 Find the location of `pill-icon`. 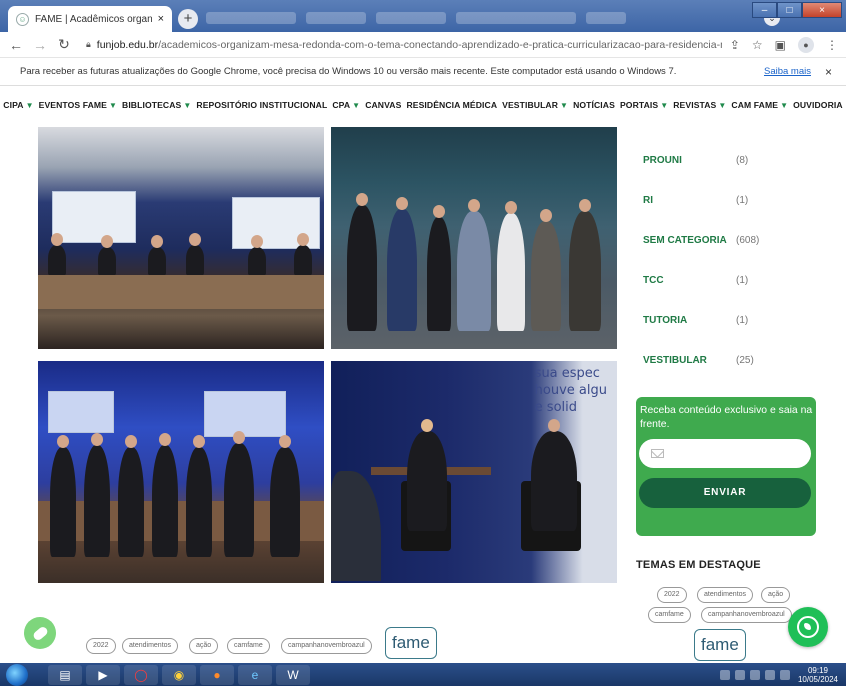

pill-icon is located at coordinates (40, 633).